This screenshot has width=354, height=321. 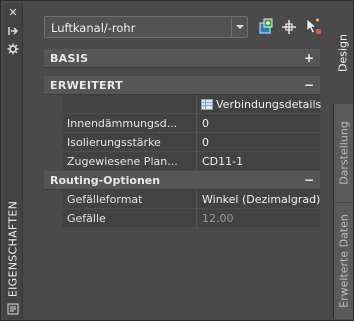 I want to click on property-row: Zugewiesene Plan... CD11-1, so click(x=182, y=161).